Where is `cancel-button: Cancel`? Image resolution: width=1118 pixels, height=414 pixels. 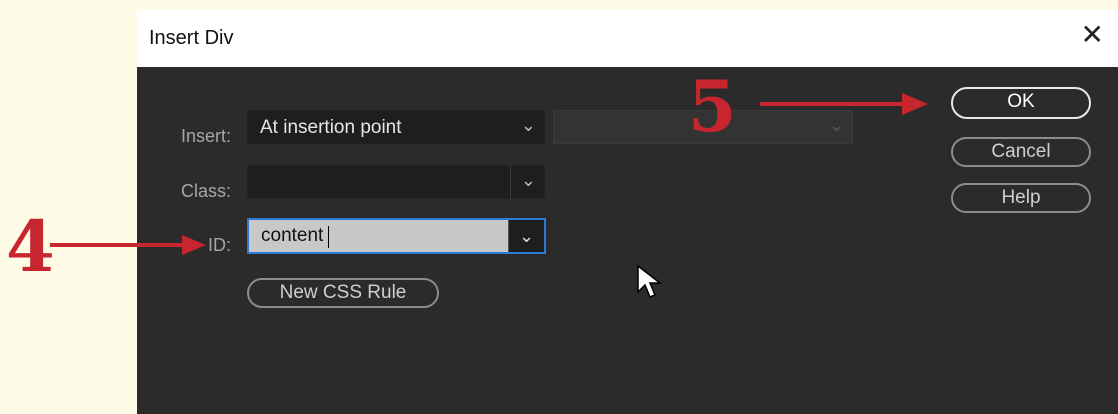 cancel-button: Cancel is located at coordinates (1021, 152).